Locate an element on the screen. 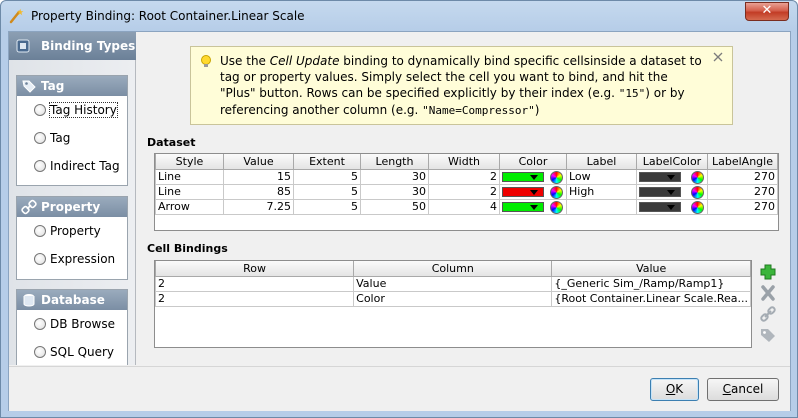 This screenshot has height=418, width=798. cell-label: Low is located at coordinates (601, 176).